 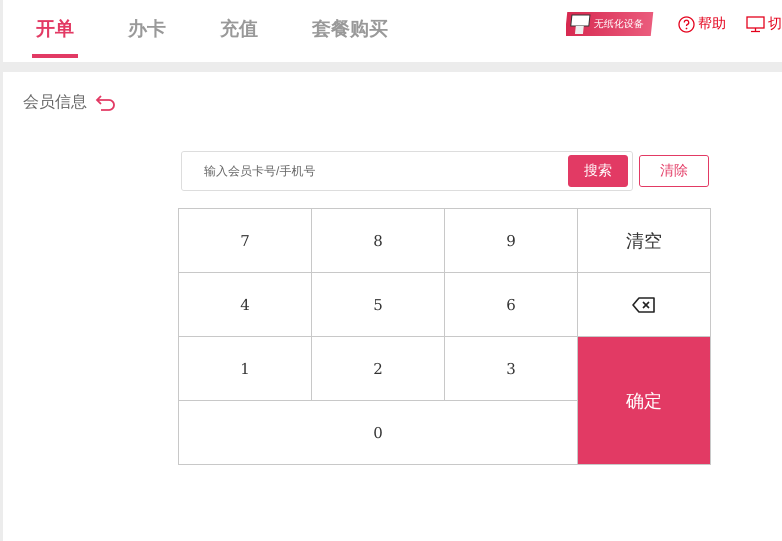 What do you see at coordinates (580, 24) in the screenshot?
I see `tablet-icon` at bounding box center [580, 24].